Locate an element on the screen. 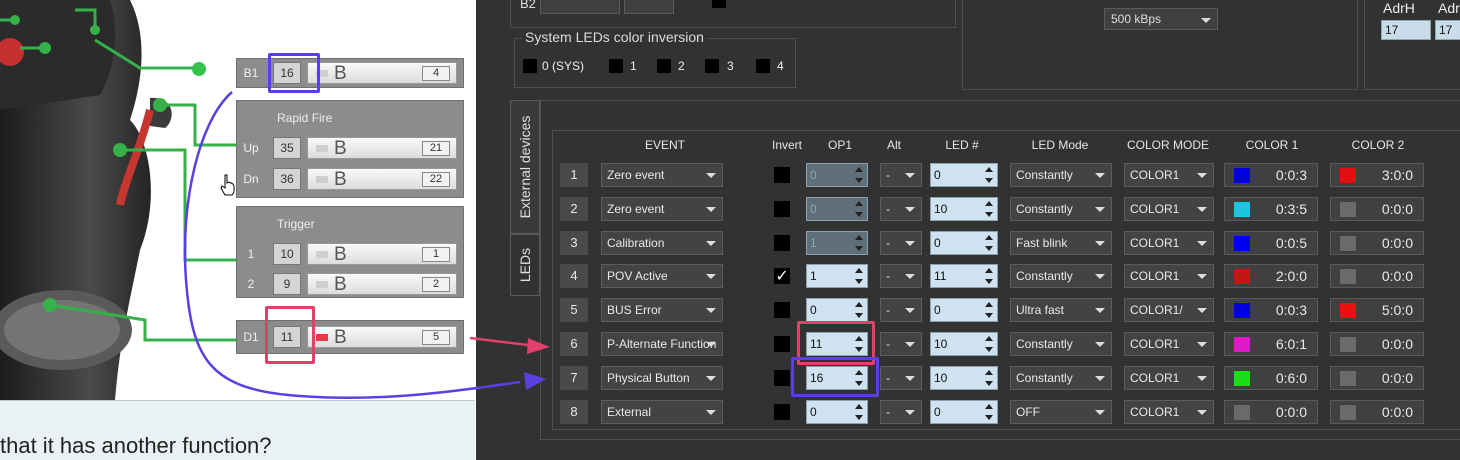 The image size is (1460, 460). b2-input is located at coordinates (580, 7).